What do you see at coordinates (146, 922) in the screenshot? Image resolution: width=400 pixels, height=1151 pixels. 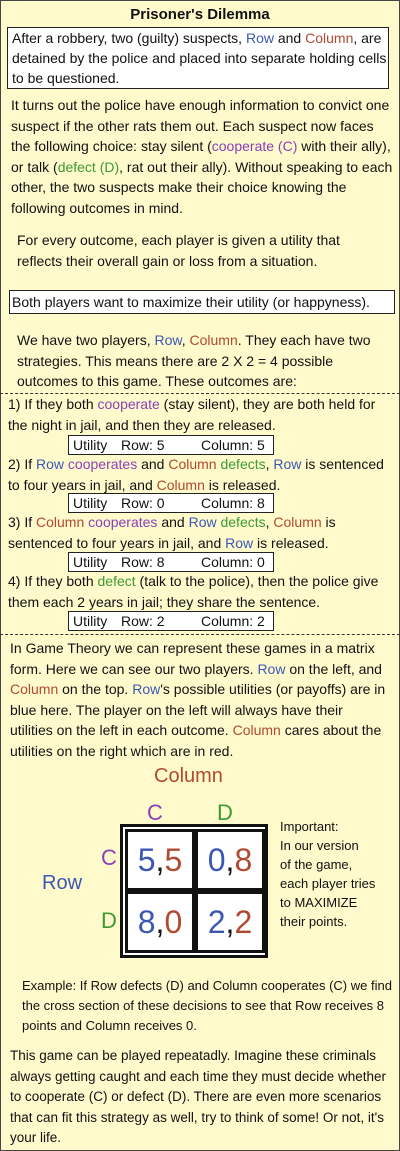 I see `row-payoff: 8` at bounding box center [146, 922].